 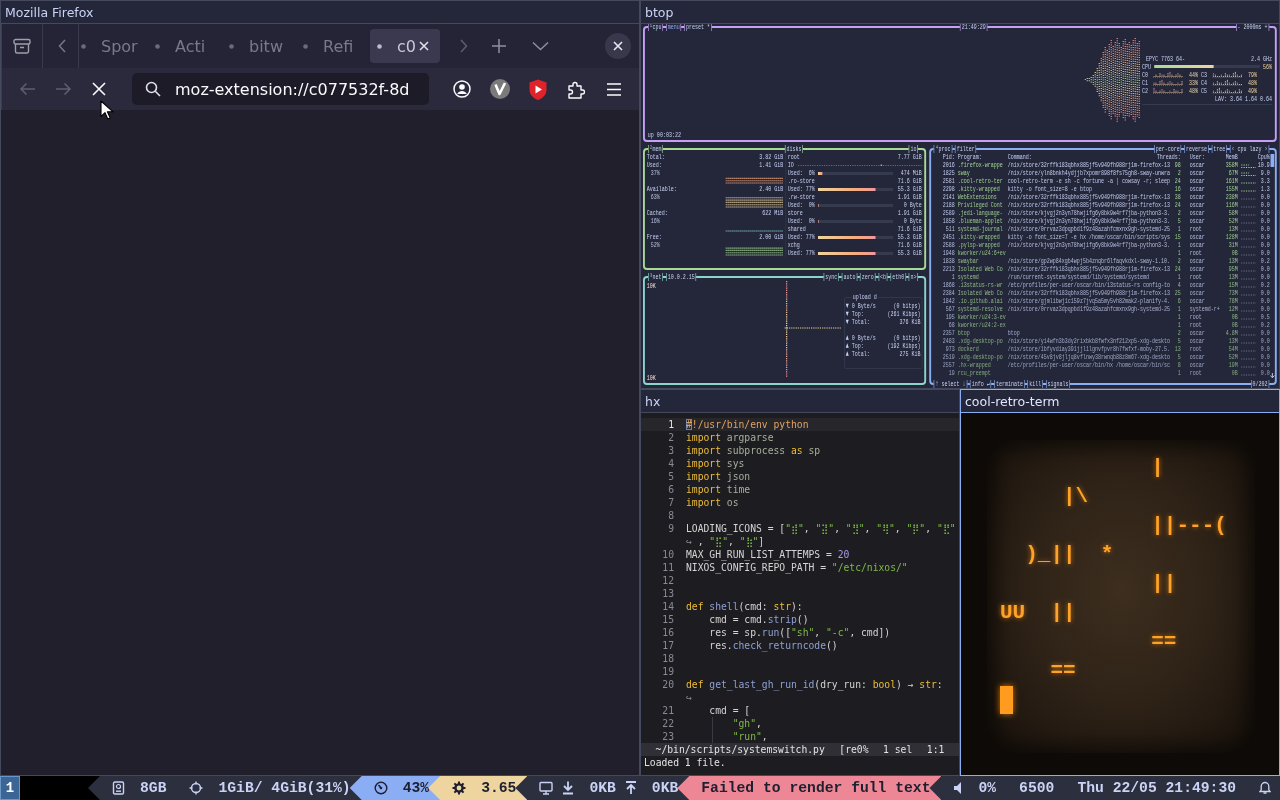 I want to click on net-option: auto, so click(x=849, y=277).